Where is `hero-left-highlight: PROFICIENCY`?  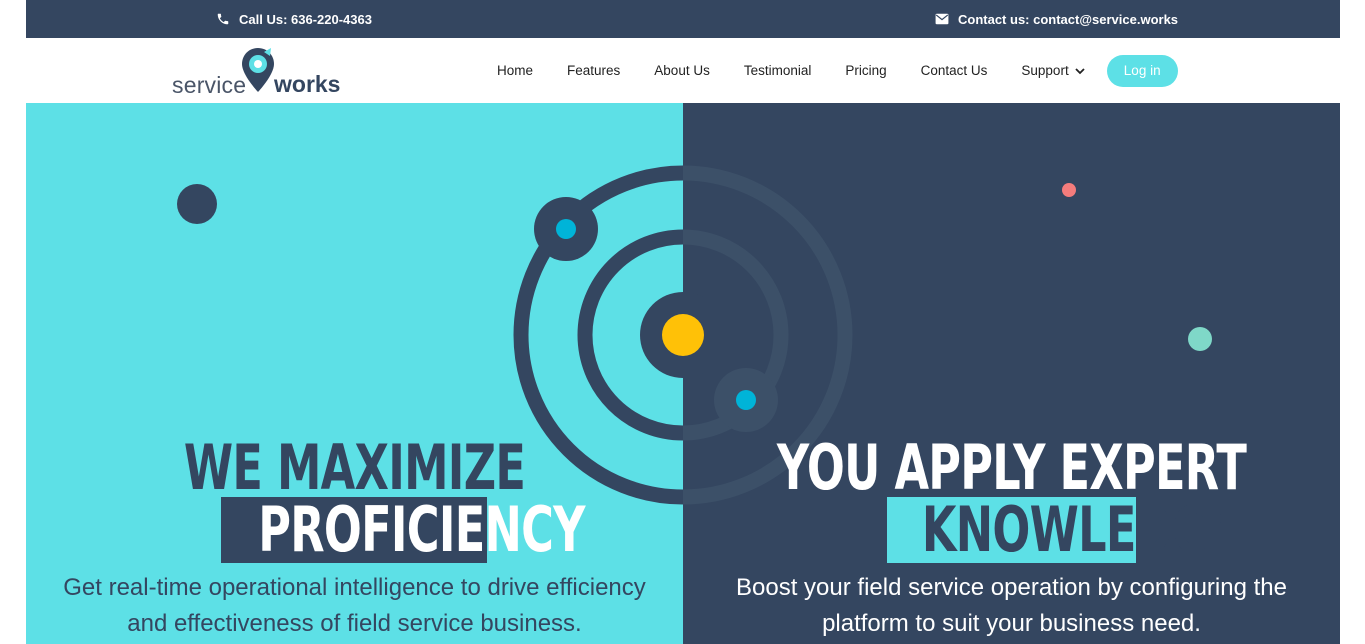 hero-left-highlight: PROFICIENCY is located at coordinates (403, 529).